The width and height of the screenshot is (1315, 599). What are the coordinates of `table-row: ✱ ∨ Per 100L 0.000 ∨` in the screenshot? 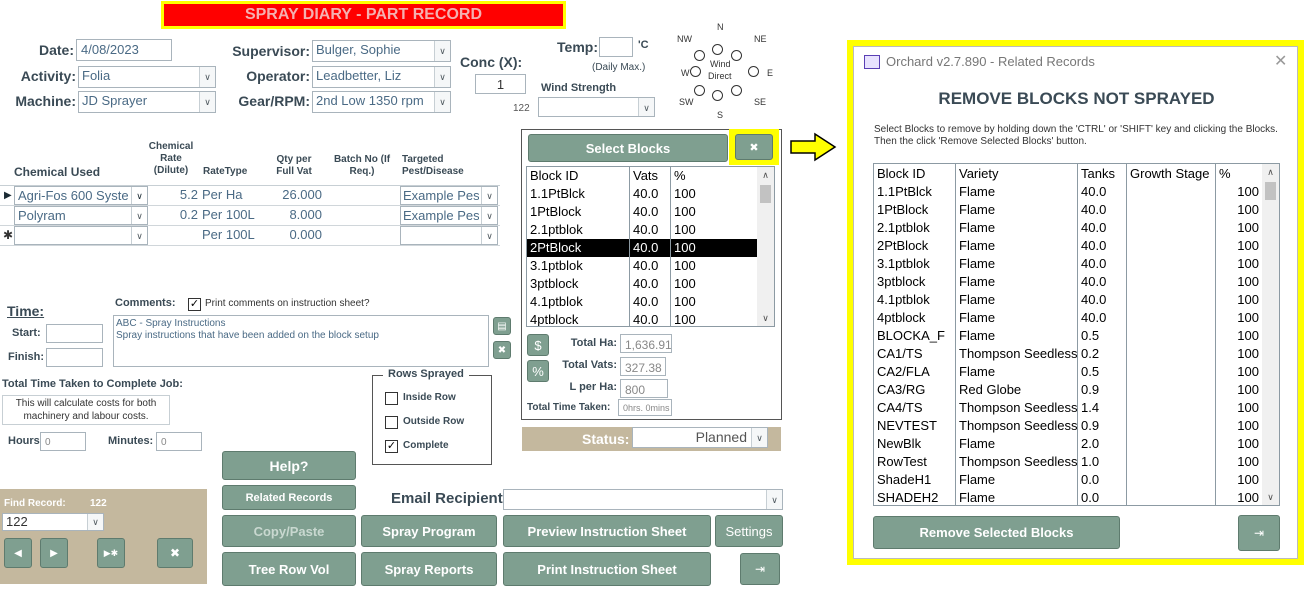 It's located at (250, 236).